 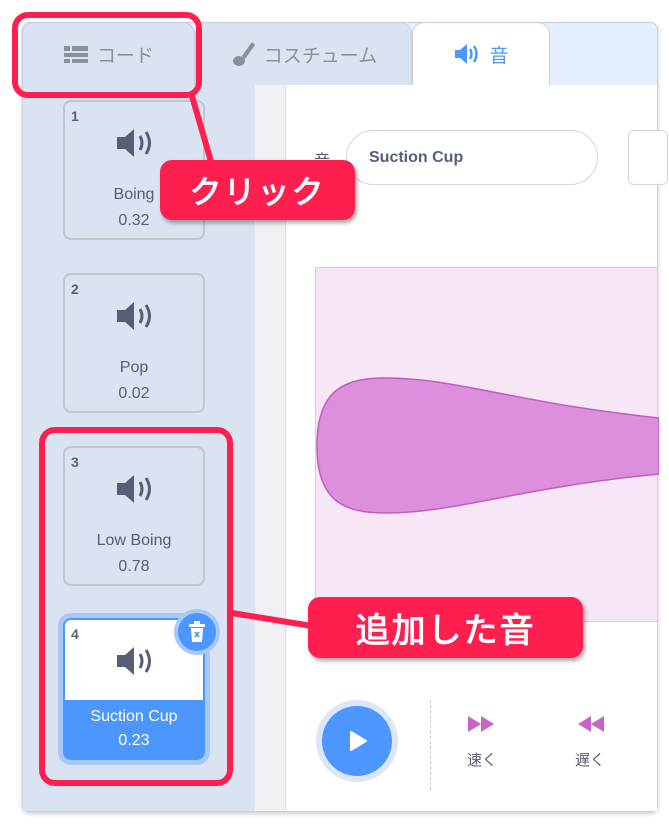 I want to click on callout-click: クリック, so click(x=257, y=190).